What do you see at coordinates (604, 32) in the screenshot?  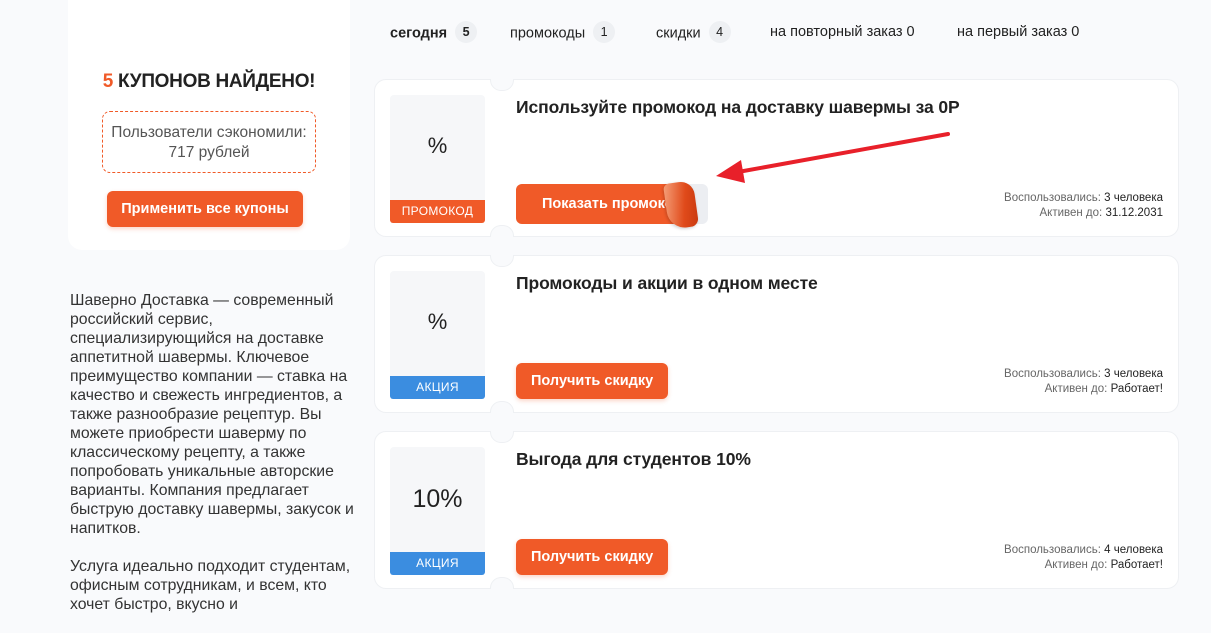 I see `filter-count: 1` at bounding box center [604, 32].